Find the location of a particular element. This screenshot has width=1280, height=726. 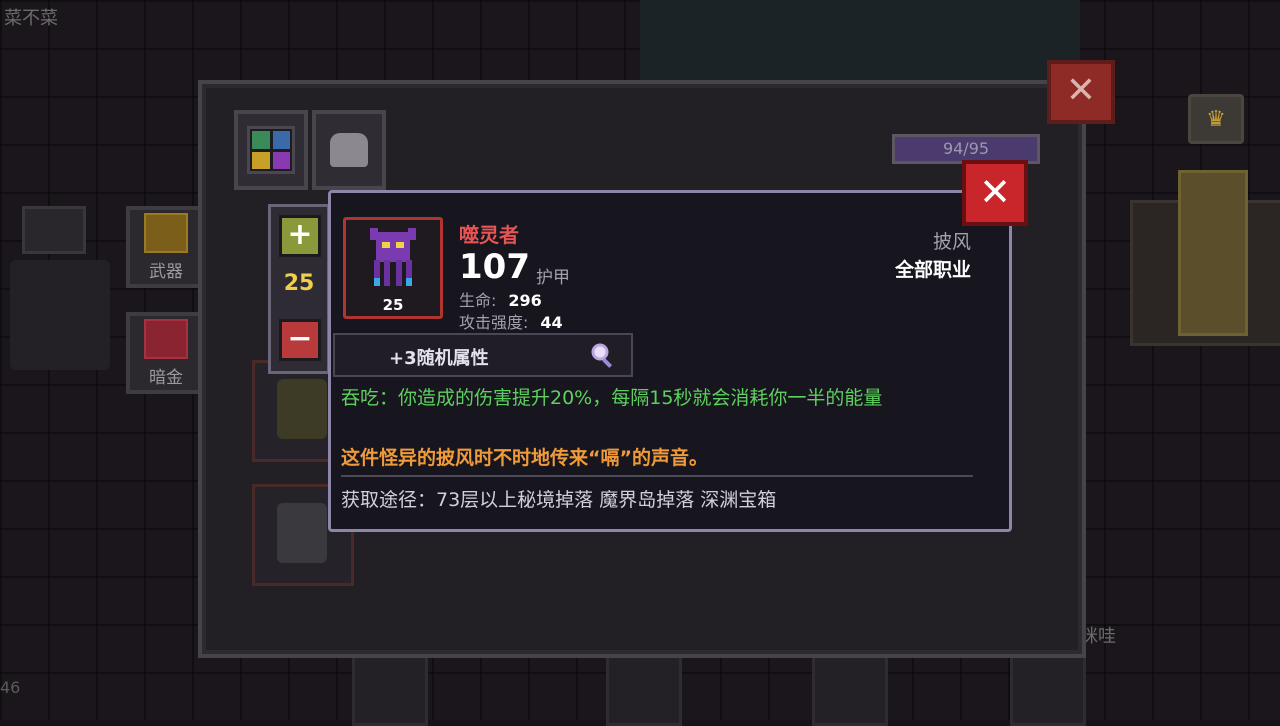

stat-attack: 攻击强度: 44 is located at coordinates (511, 321).